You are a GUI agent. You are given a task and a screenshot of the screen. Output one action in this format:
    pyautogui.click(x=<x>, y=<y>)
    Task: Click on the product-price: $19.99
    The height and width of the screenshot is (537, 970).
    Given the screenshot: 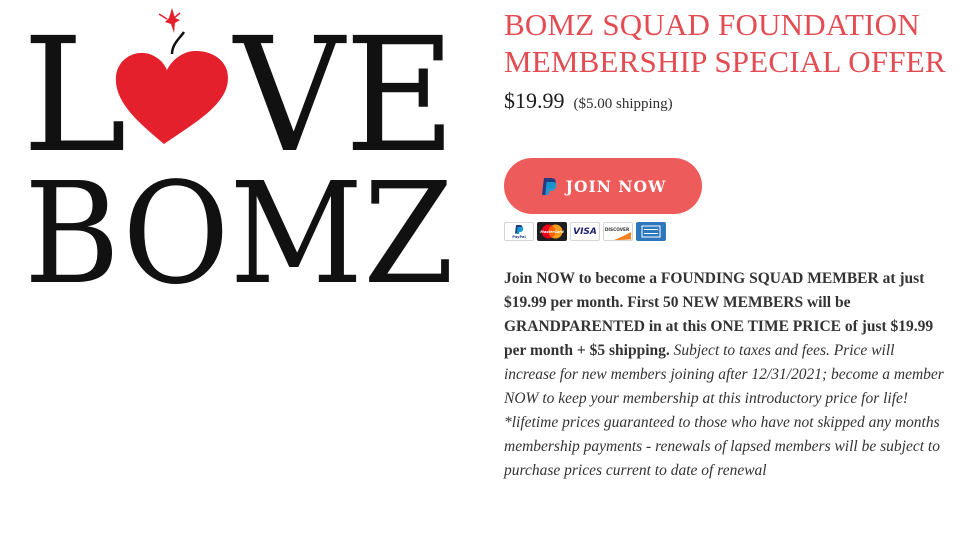 What is the action you would take?
    pyautogui.click(x=534, y=100)
    